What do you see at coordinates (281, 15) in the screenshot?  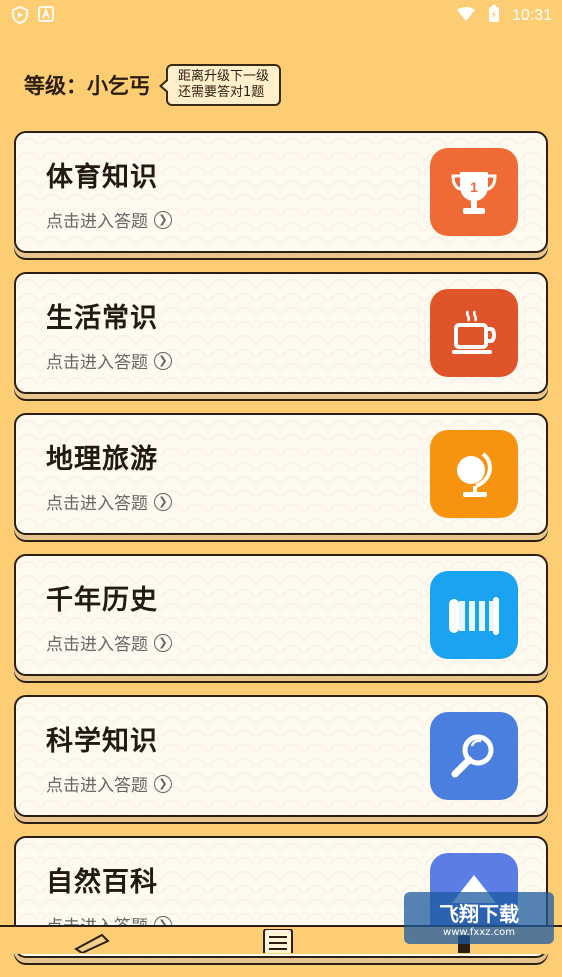 I see `status-bar: 10:31` at bounding box center [281, 15].